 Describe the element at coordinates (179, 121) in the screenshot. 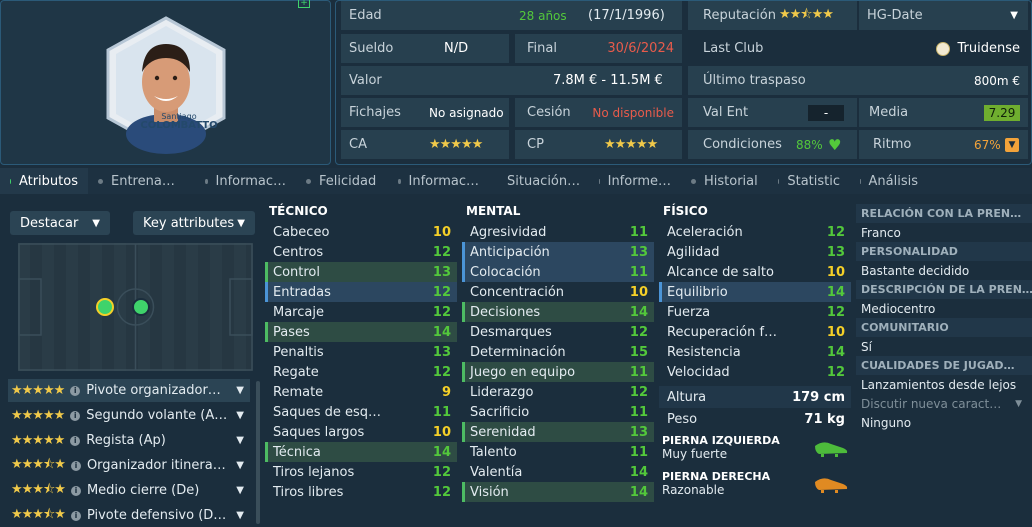

I see `player-nameplate: Santiago COLOMBATTO` at that location.